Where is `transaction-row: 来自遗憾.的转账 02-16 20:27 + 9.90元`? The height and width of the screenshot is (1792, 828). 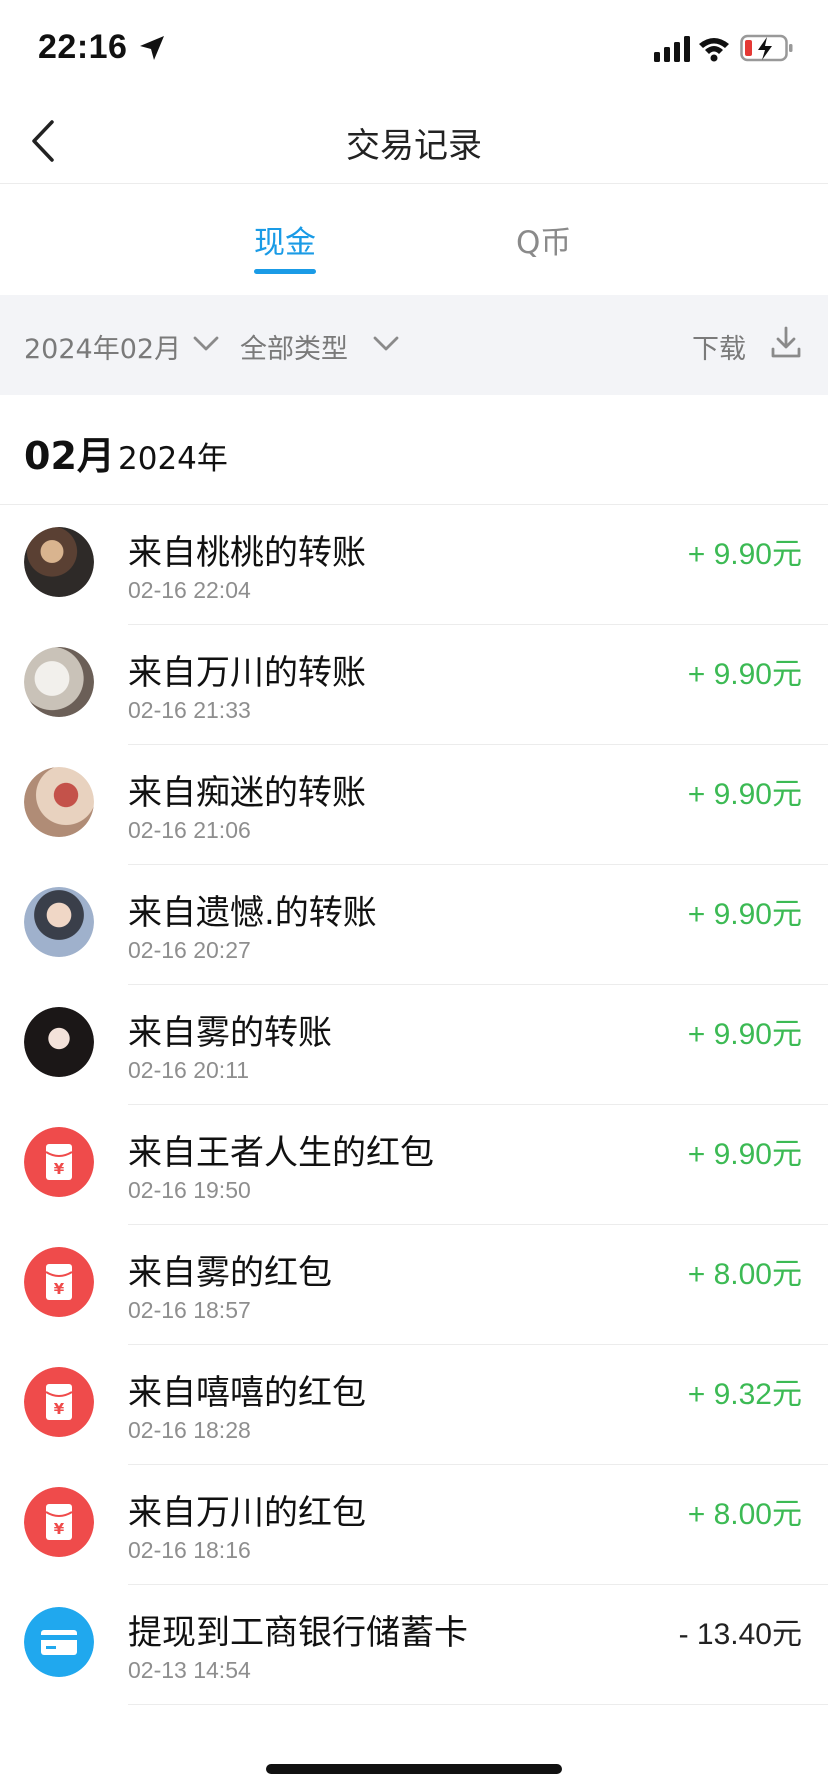 transaction-row: 来自遗憾.的转账 02-16 20:27 + 9.90元 is located at coordinates (414, 925).